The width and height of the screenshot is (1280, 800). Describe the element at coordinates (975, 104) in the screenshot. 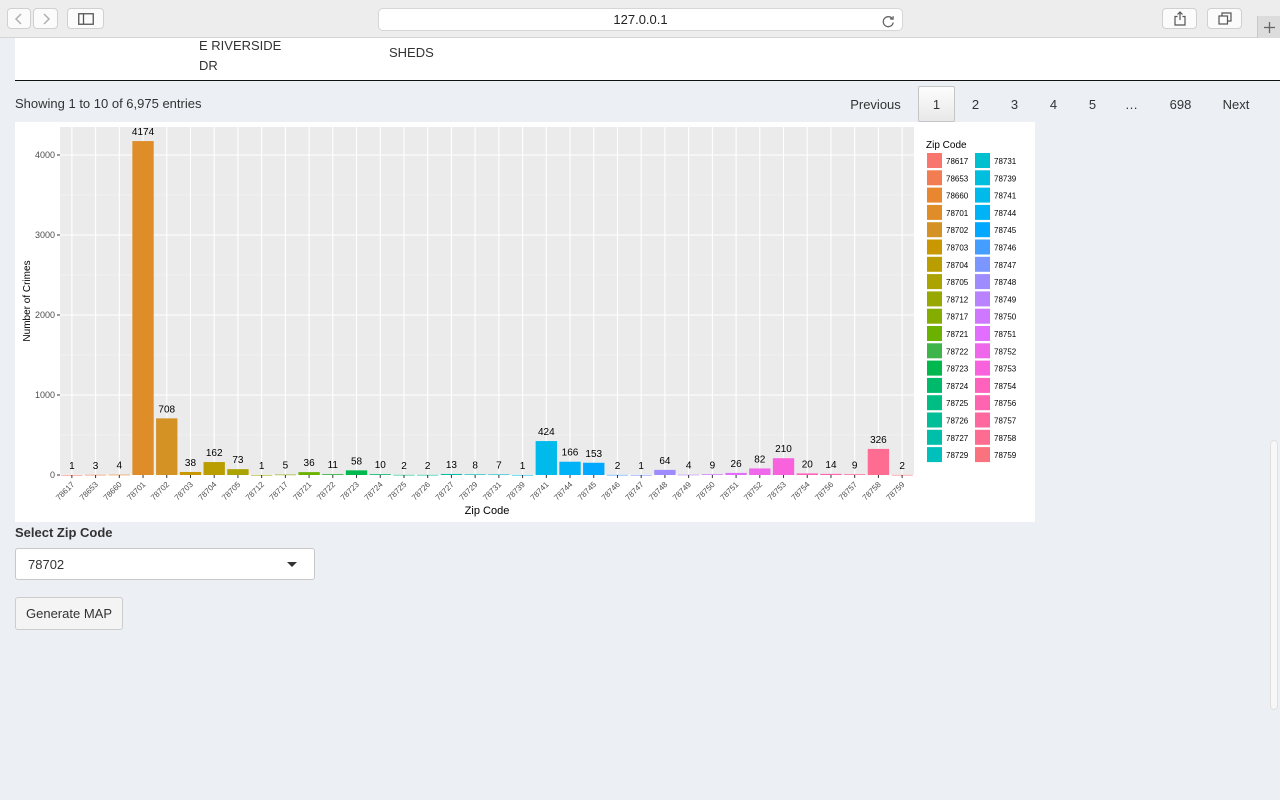

I see `pagination-page-2: 2` at that location.